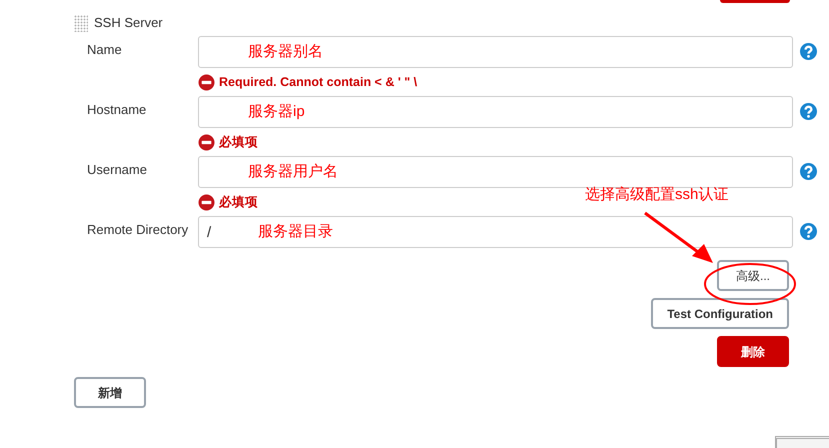 Image resolution: width=829 pixels, height=448 pixels. I want to click on annotation-arrow, so click(678, 237).